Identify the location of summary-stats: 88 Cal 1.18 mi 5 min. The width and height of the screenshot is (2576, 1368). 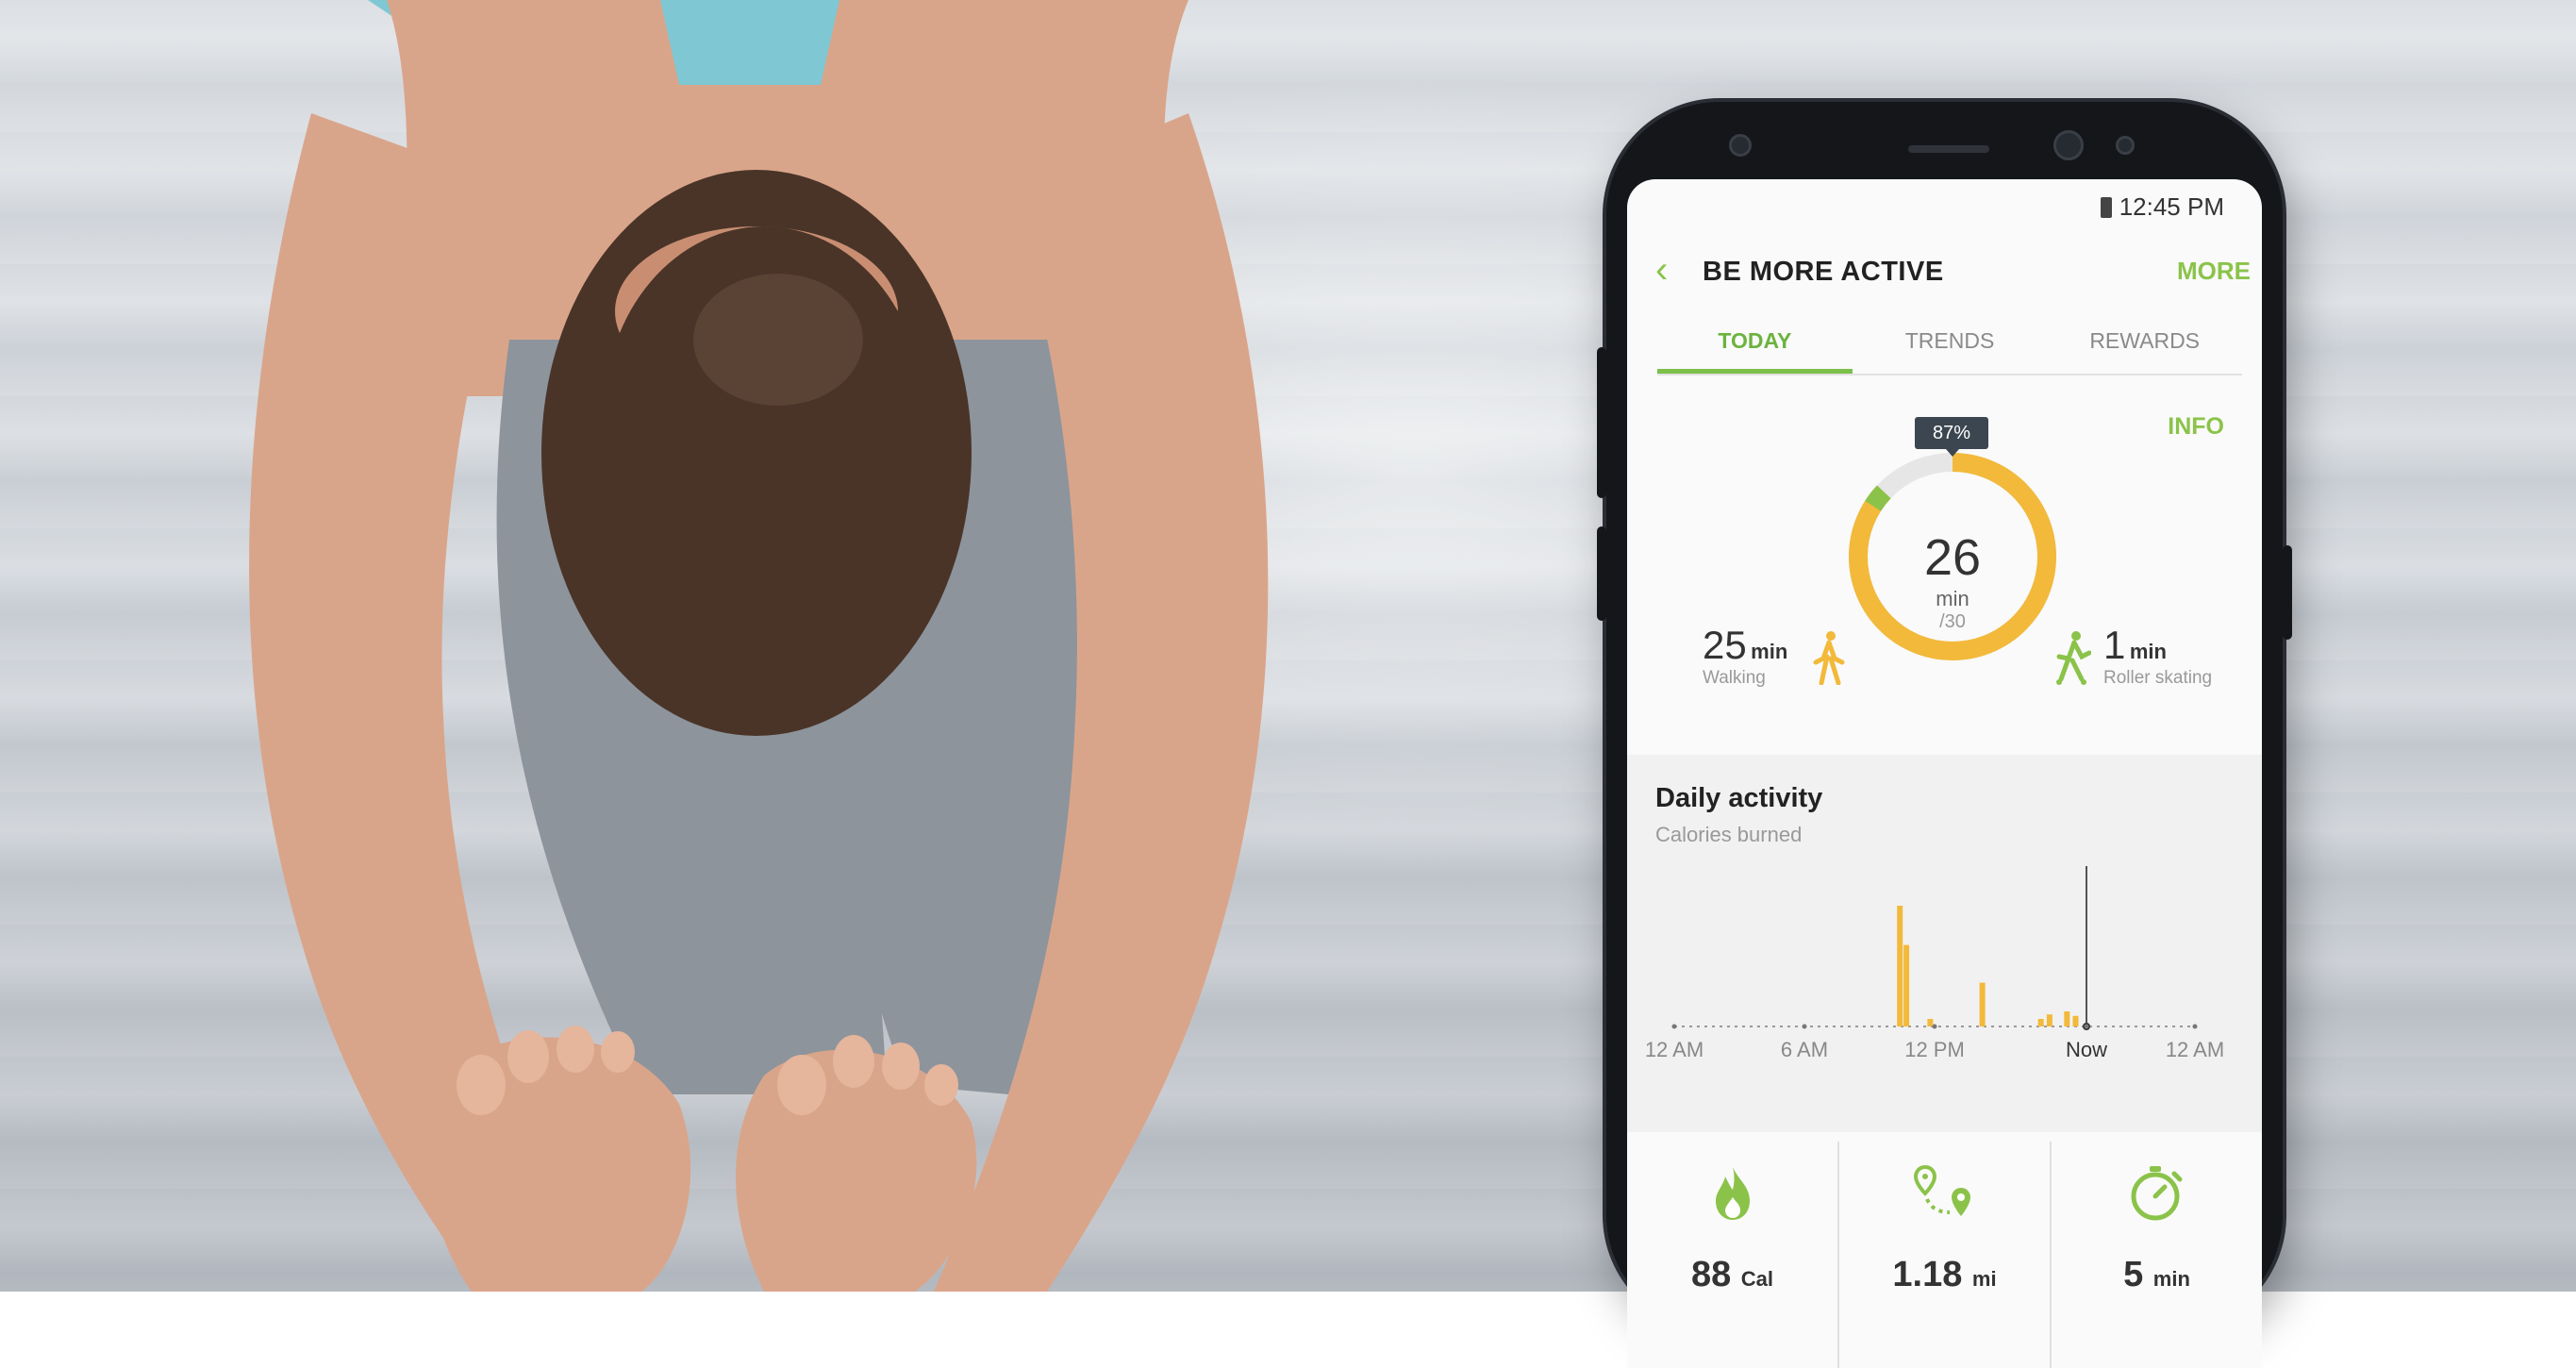
(1945, 1255).